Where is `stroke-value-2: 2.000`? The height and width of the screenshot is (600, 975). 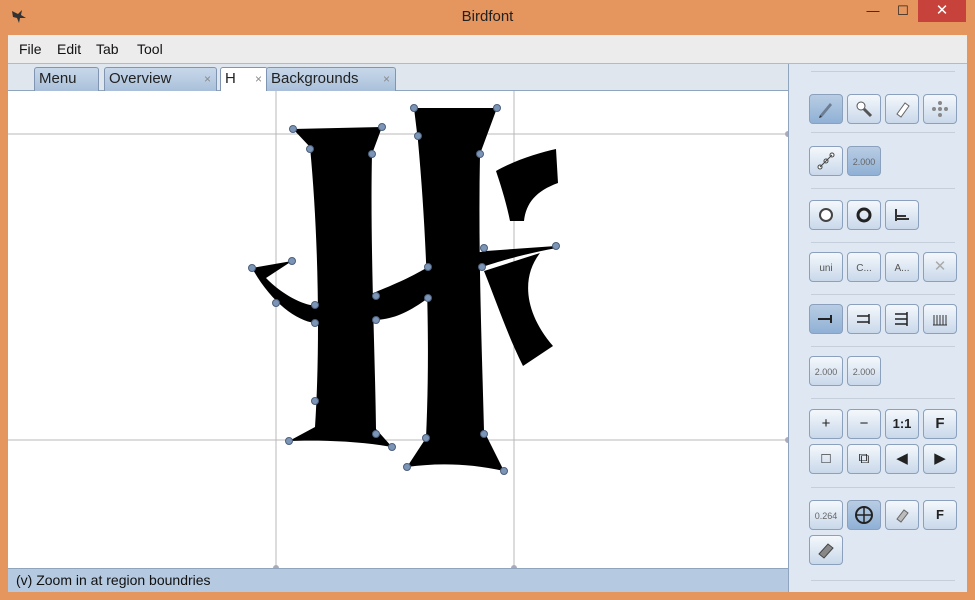 stroke-value-2: 2.000 is located at coordinates (864, 372).